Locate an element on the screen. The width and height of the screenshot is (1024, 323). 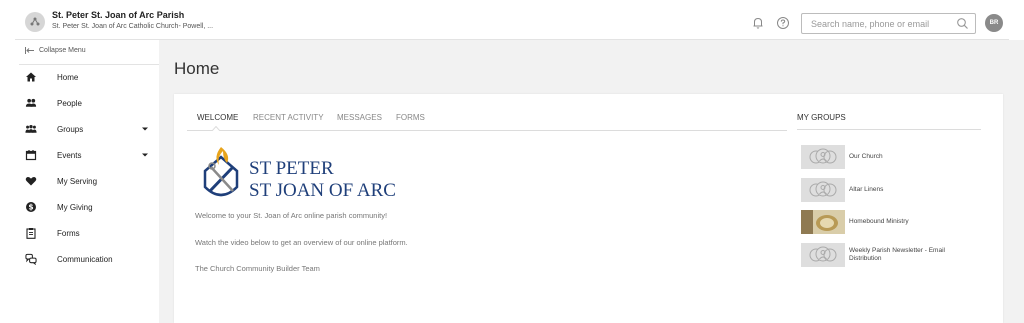
group-name: Altar Linens is located at coordinates (866, 189).